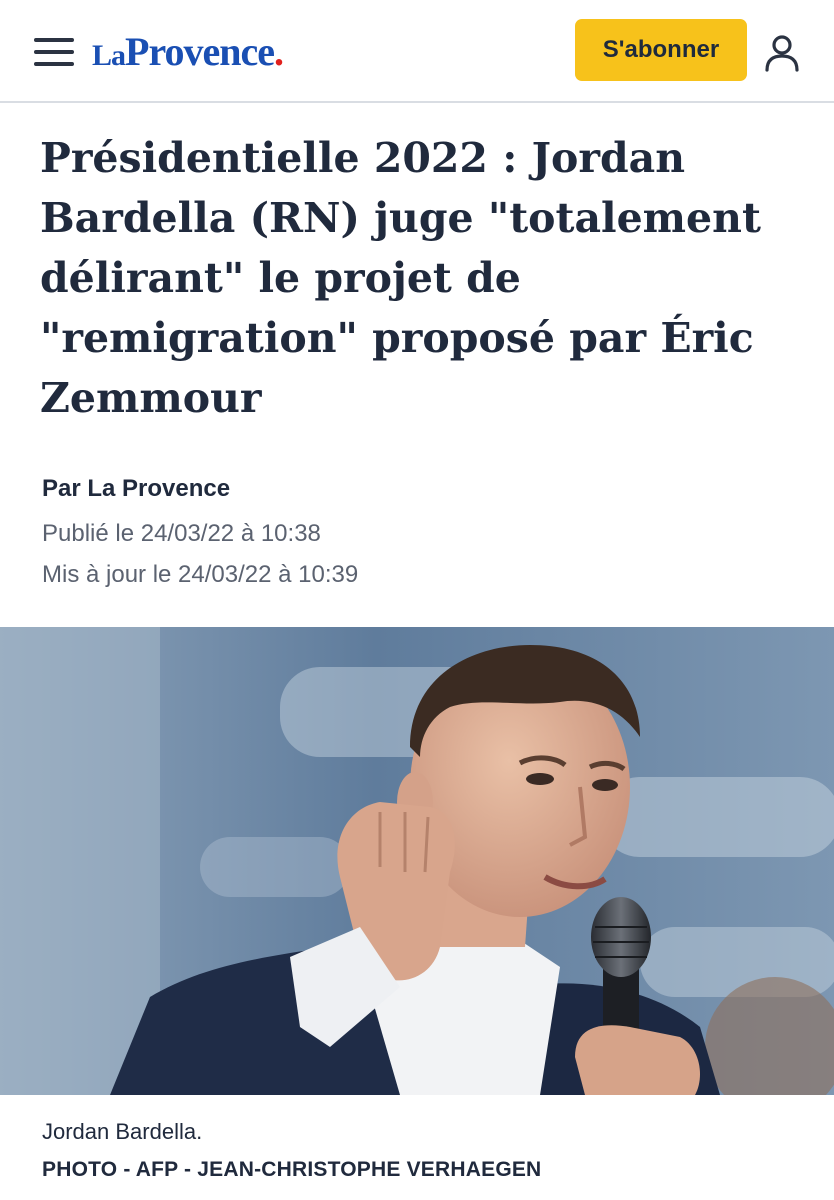 Image resolution: width=834 pixels, height=1200 pixels. I want to click on article-byline: Par La Provence, so click(136, 488).